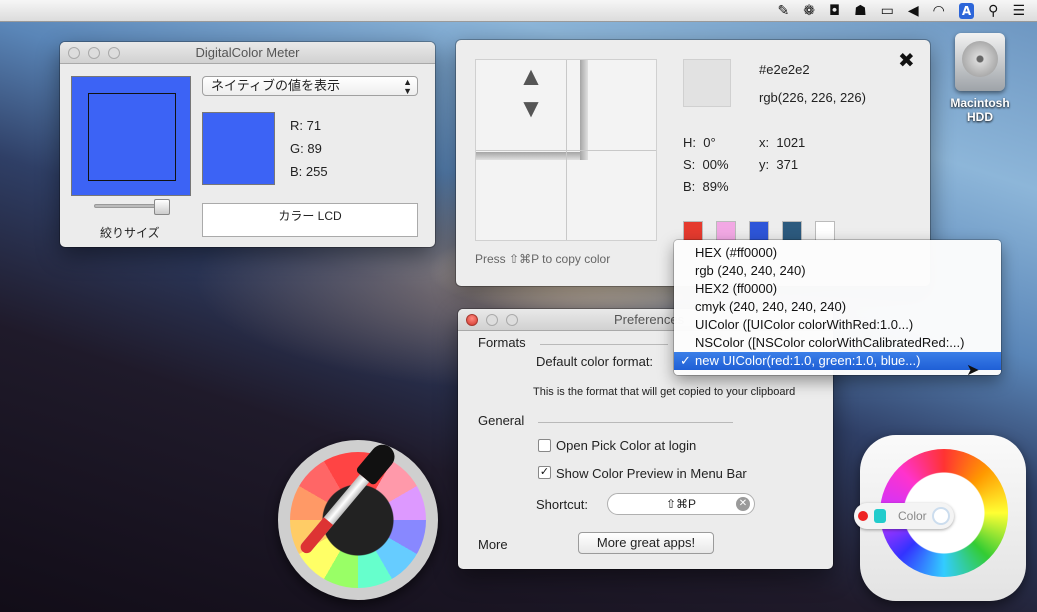  Describe the element at coordinates (980, 110) in the screenshot. I see `hdd-label: Macintosh HDD` at that location.